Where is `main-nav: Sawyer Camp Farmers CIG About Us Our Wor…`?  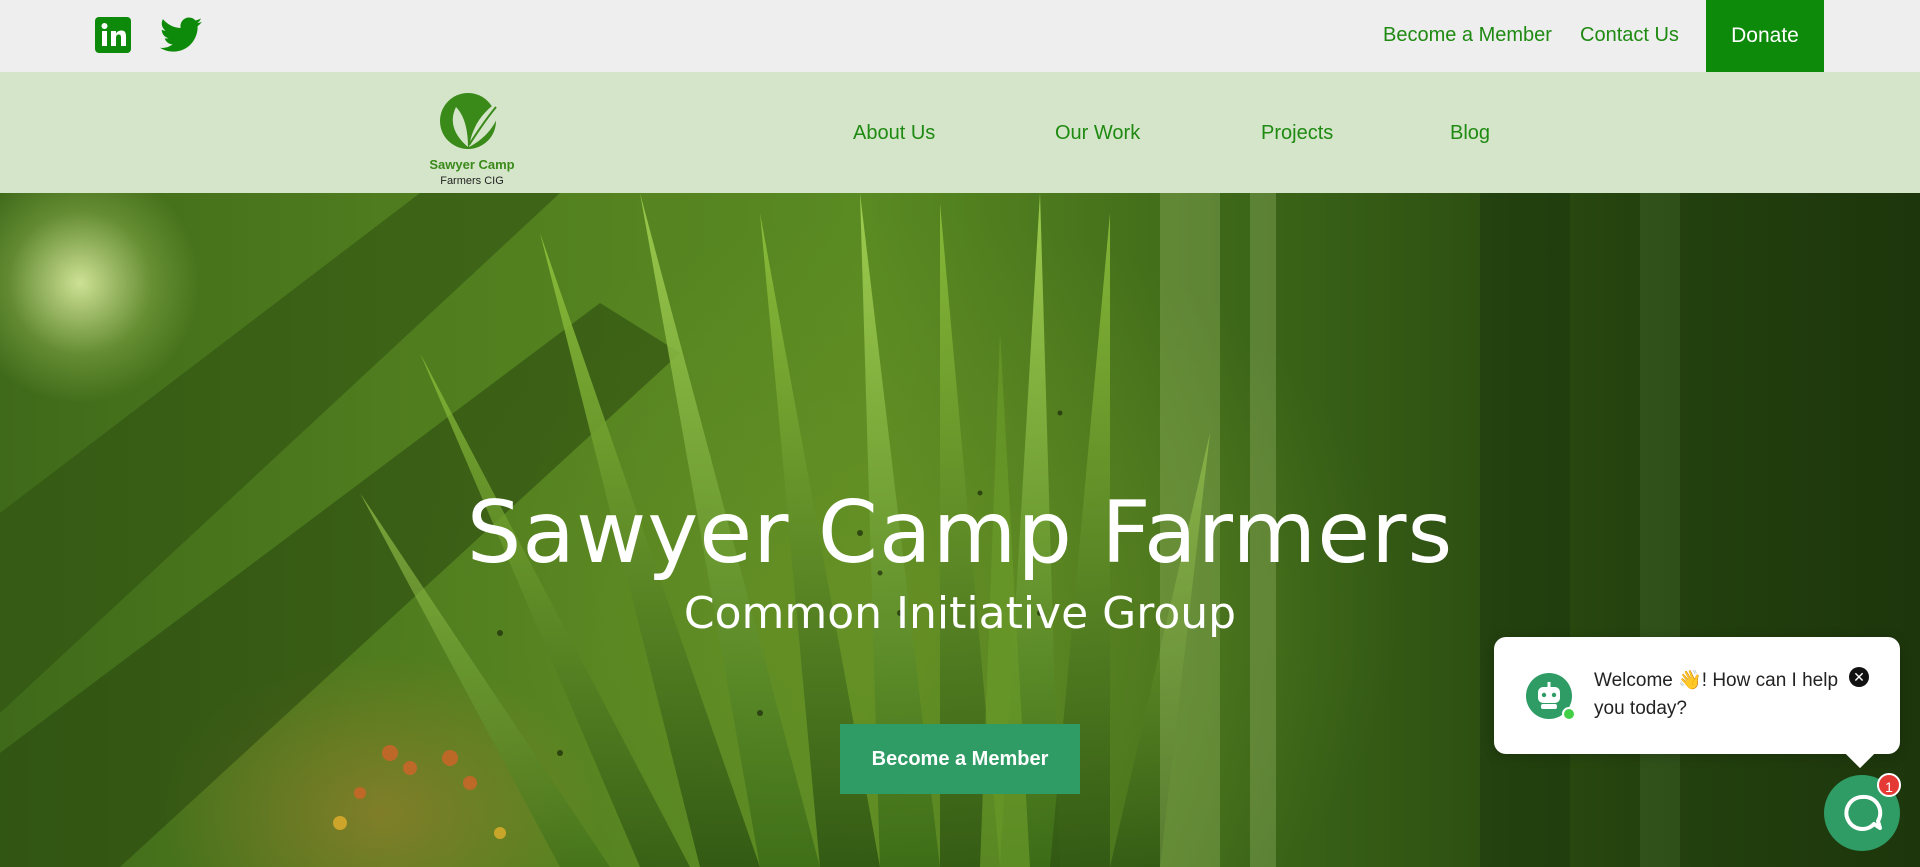 main-nav: Sawyer Camp Farmers CIG About Us Our Wor… is located at coordinates (960, 132).